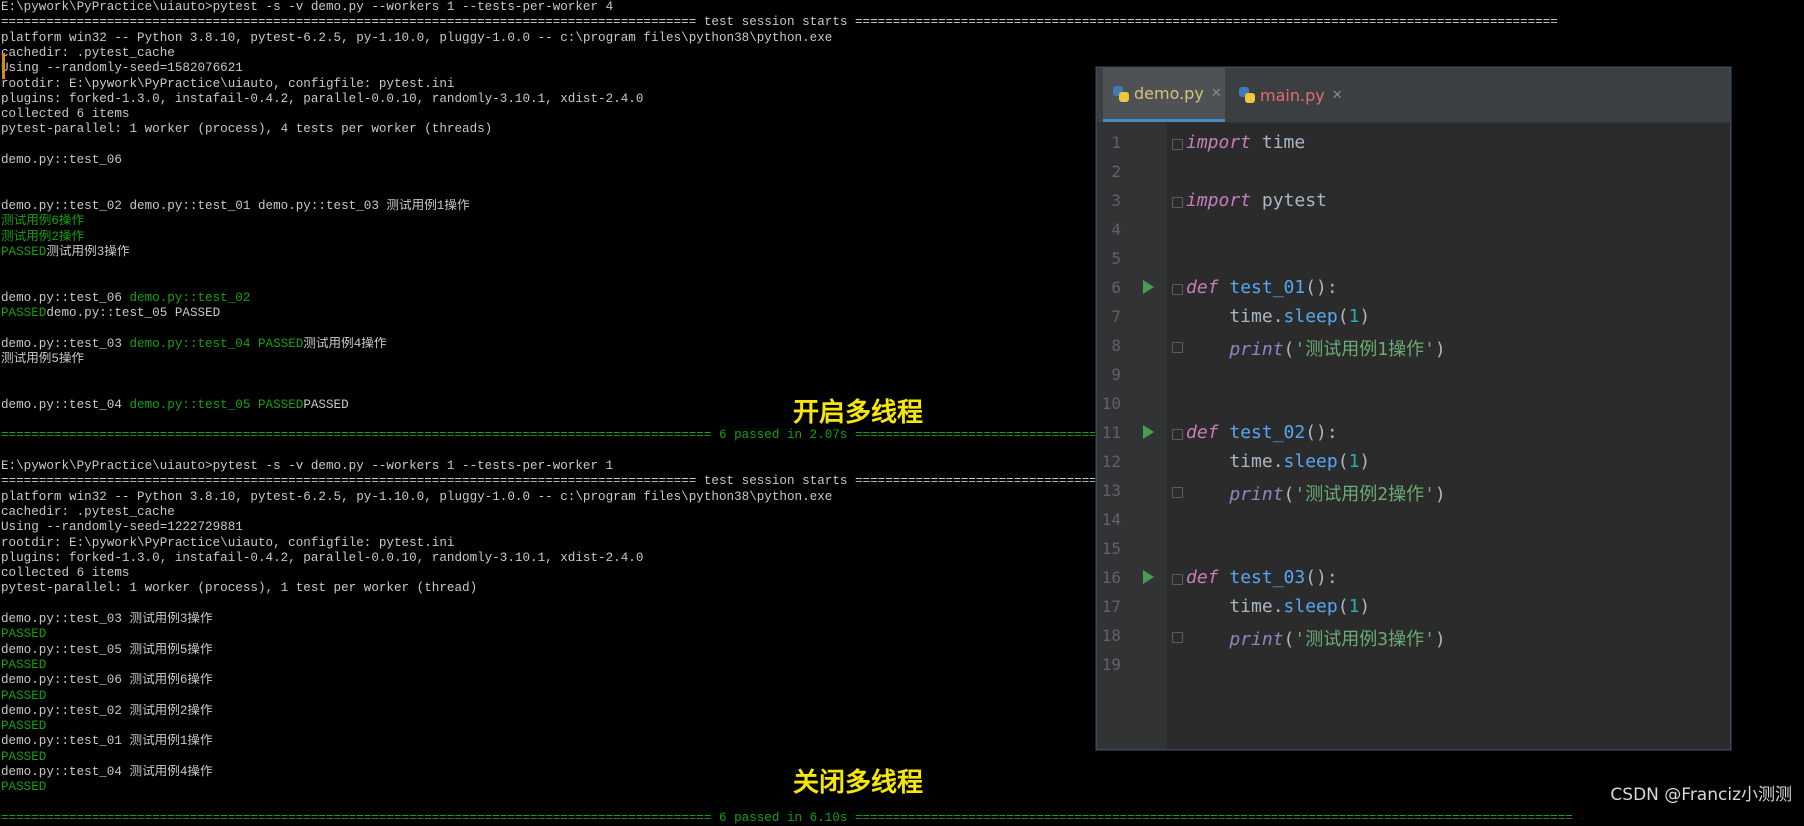 The width and height of the screenshot is (1804, 826). Describe the element at coordinates (1116, 287) in the screenshot. I see `line-number: 6` at that location.